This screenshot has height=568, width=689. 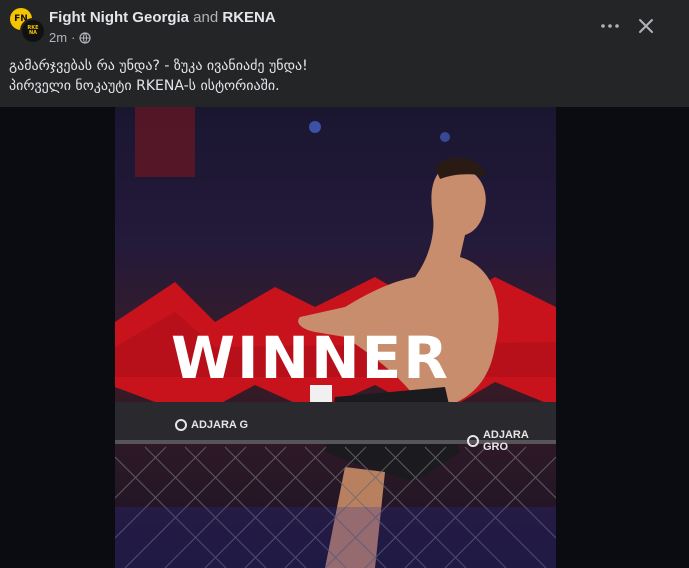 I want to click on more-options-button, so click(x=610, y=26).